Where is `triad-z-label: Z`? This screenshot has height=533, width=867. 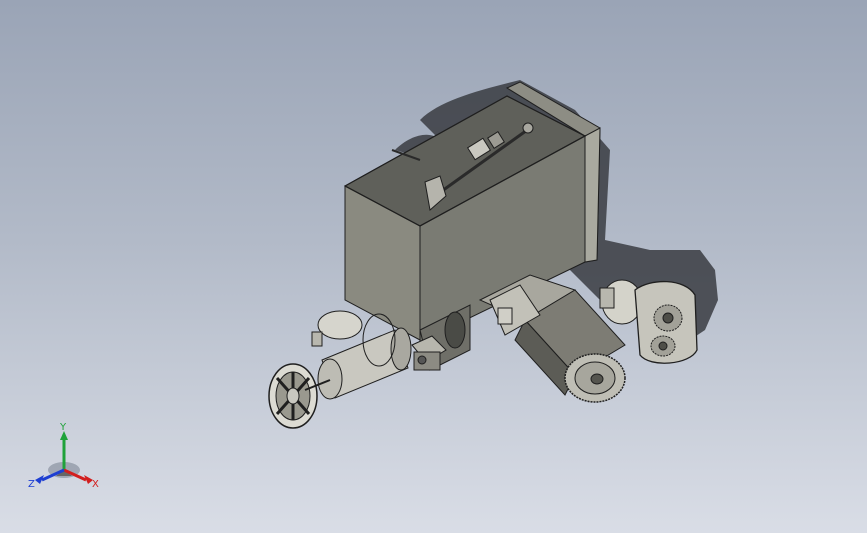
triad-z-label: Z is located at coordinates (31, 484).